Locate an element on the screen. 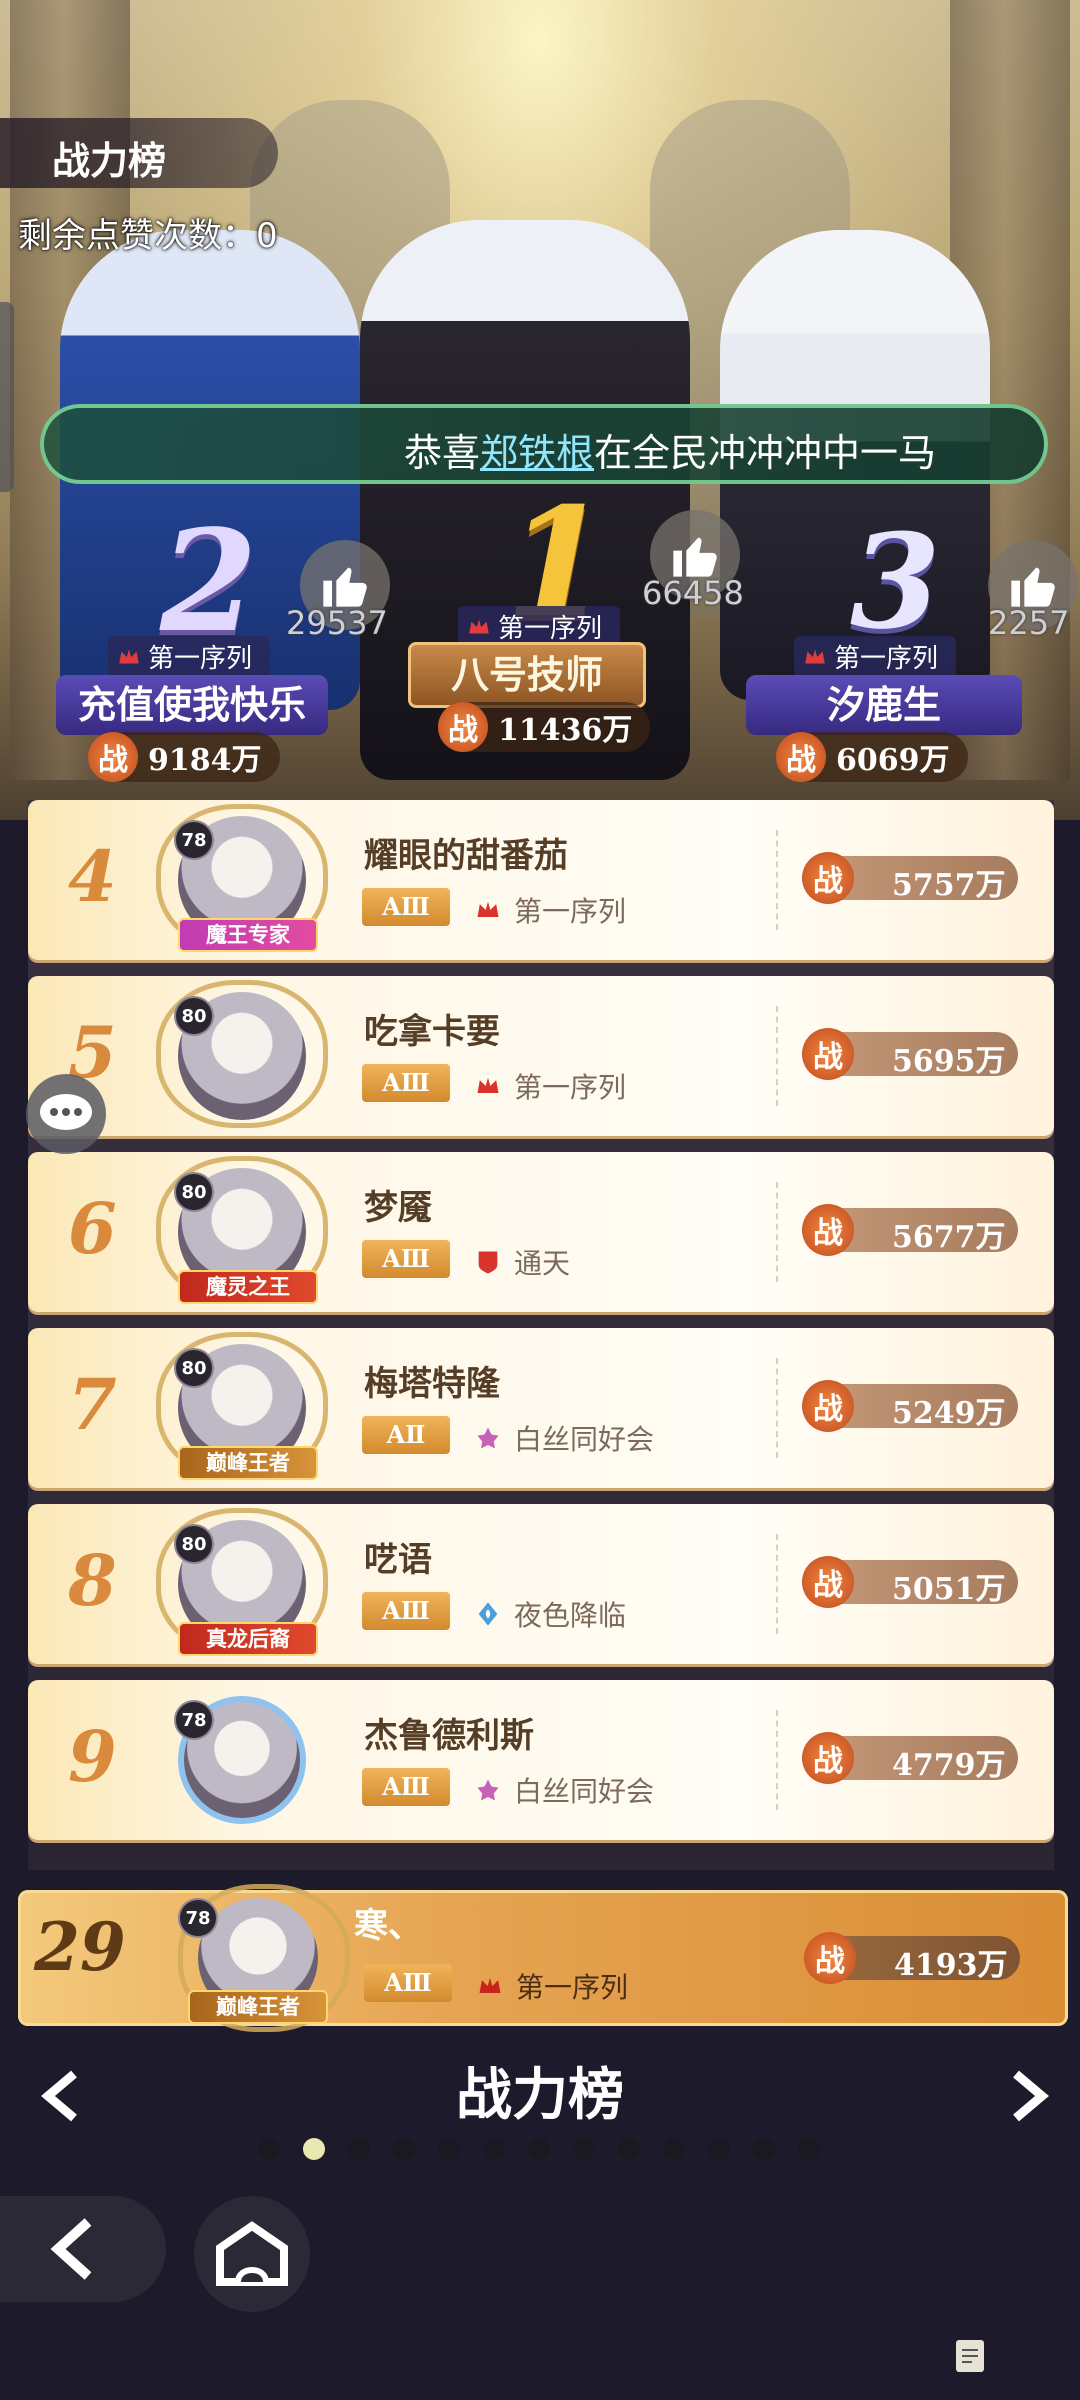 The height and width of the screenshot is (2400, 1080). power-value: 9184万 is located at coordinates (205, 760).